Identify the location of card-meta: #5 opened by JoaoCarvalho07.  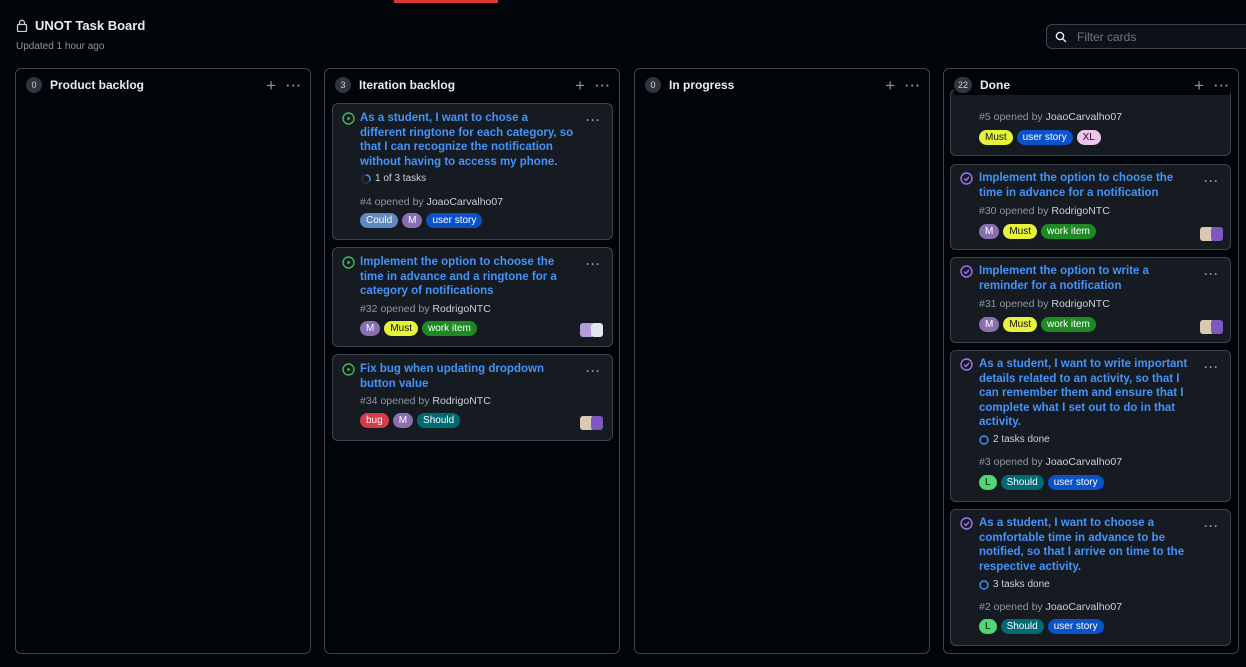
(1050, 117).